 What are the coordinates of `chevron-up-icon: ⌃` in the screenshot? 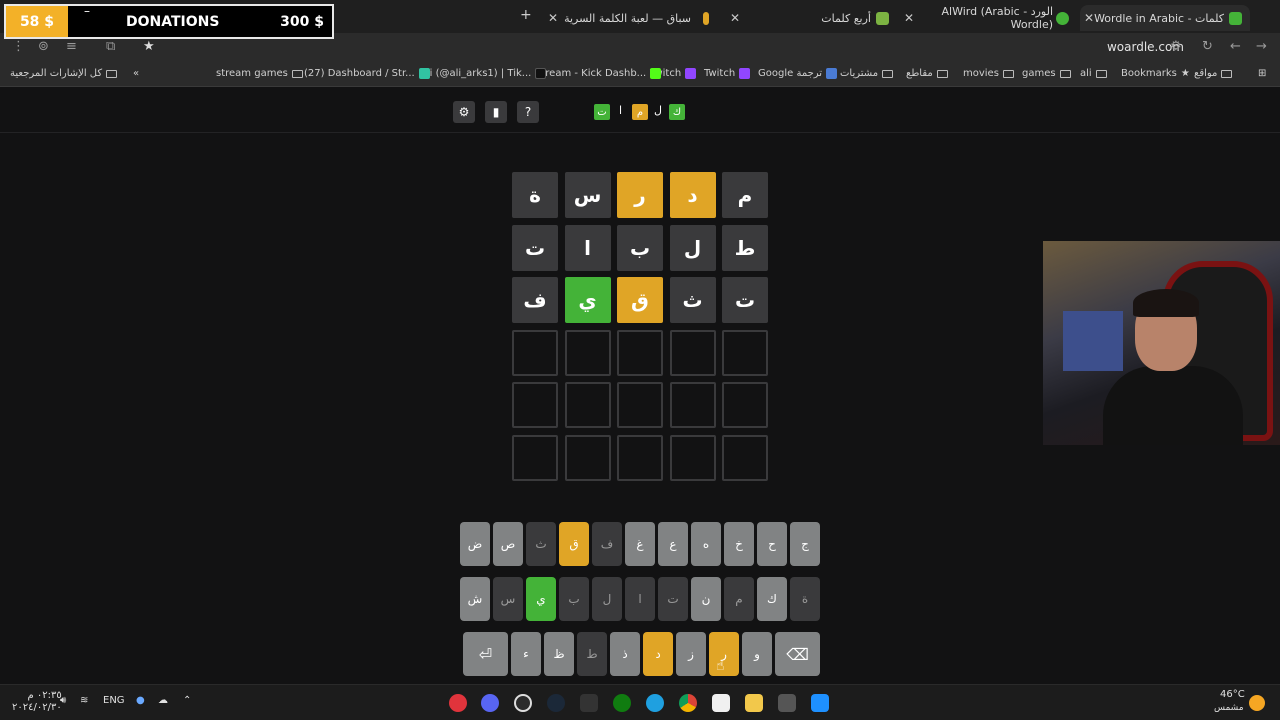 It's located at (187, 700).